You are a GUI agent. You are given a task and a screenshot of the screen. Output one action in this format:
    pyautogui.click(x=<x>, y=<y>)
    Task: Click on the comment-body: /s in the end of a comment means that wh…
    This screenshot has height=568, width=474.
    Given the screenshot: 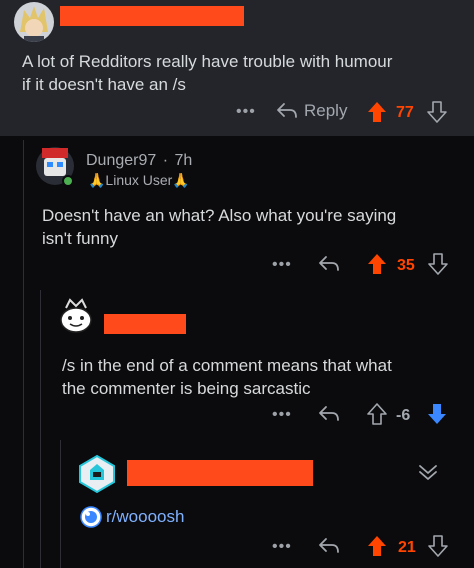 What is the action you would take?
    pyautogui.click(x=227, y=377)
    